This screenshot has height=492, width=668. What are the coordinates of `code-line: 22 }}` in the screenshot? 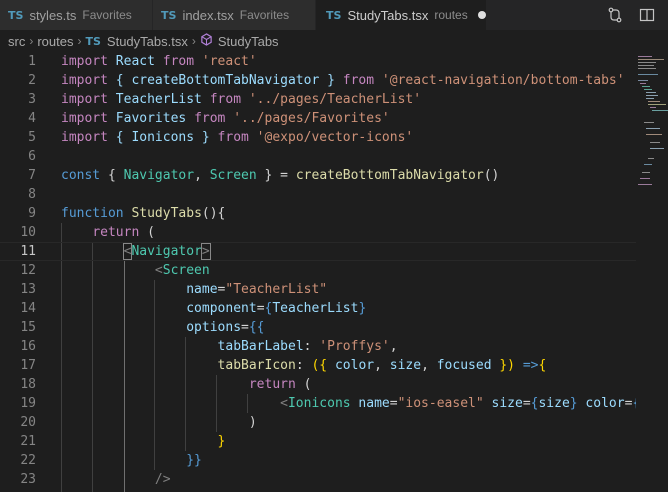 It's located at (111, 460).